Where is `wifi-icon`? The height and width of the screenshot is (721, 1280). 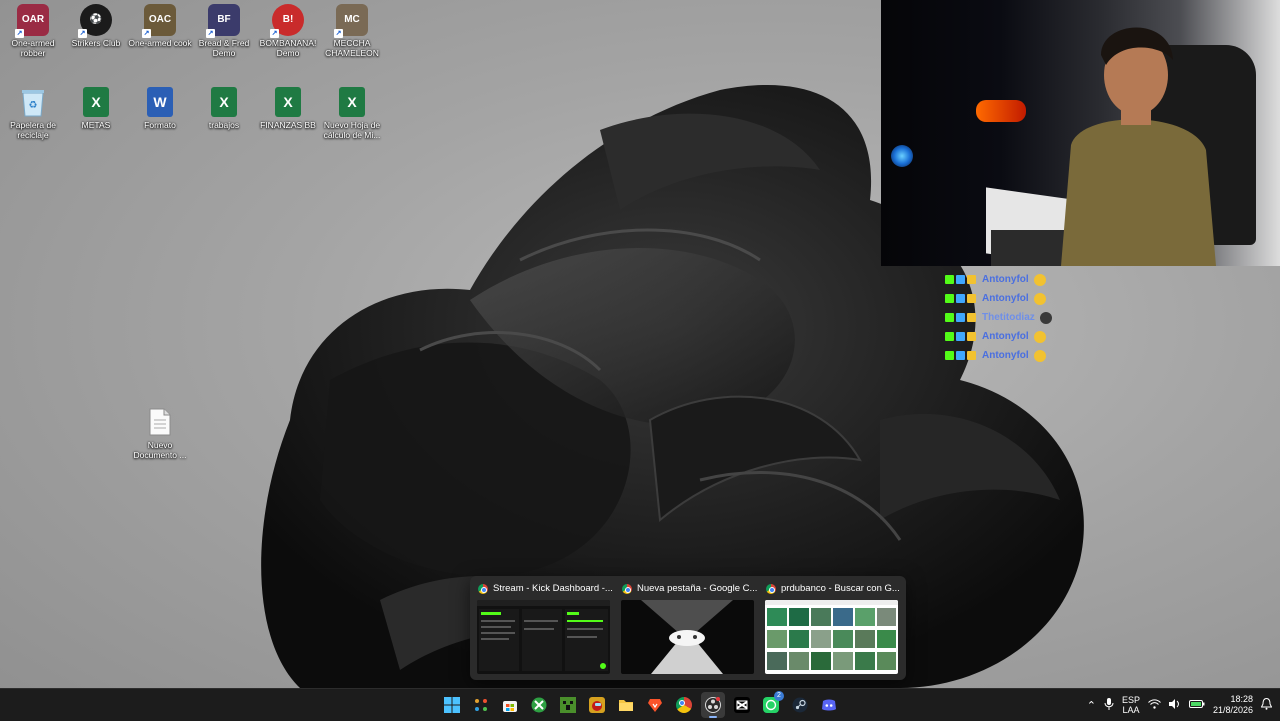
wifi-icon is located at coordinates (1154, 705).